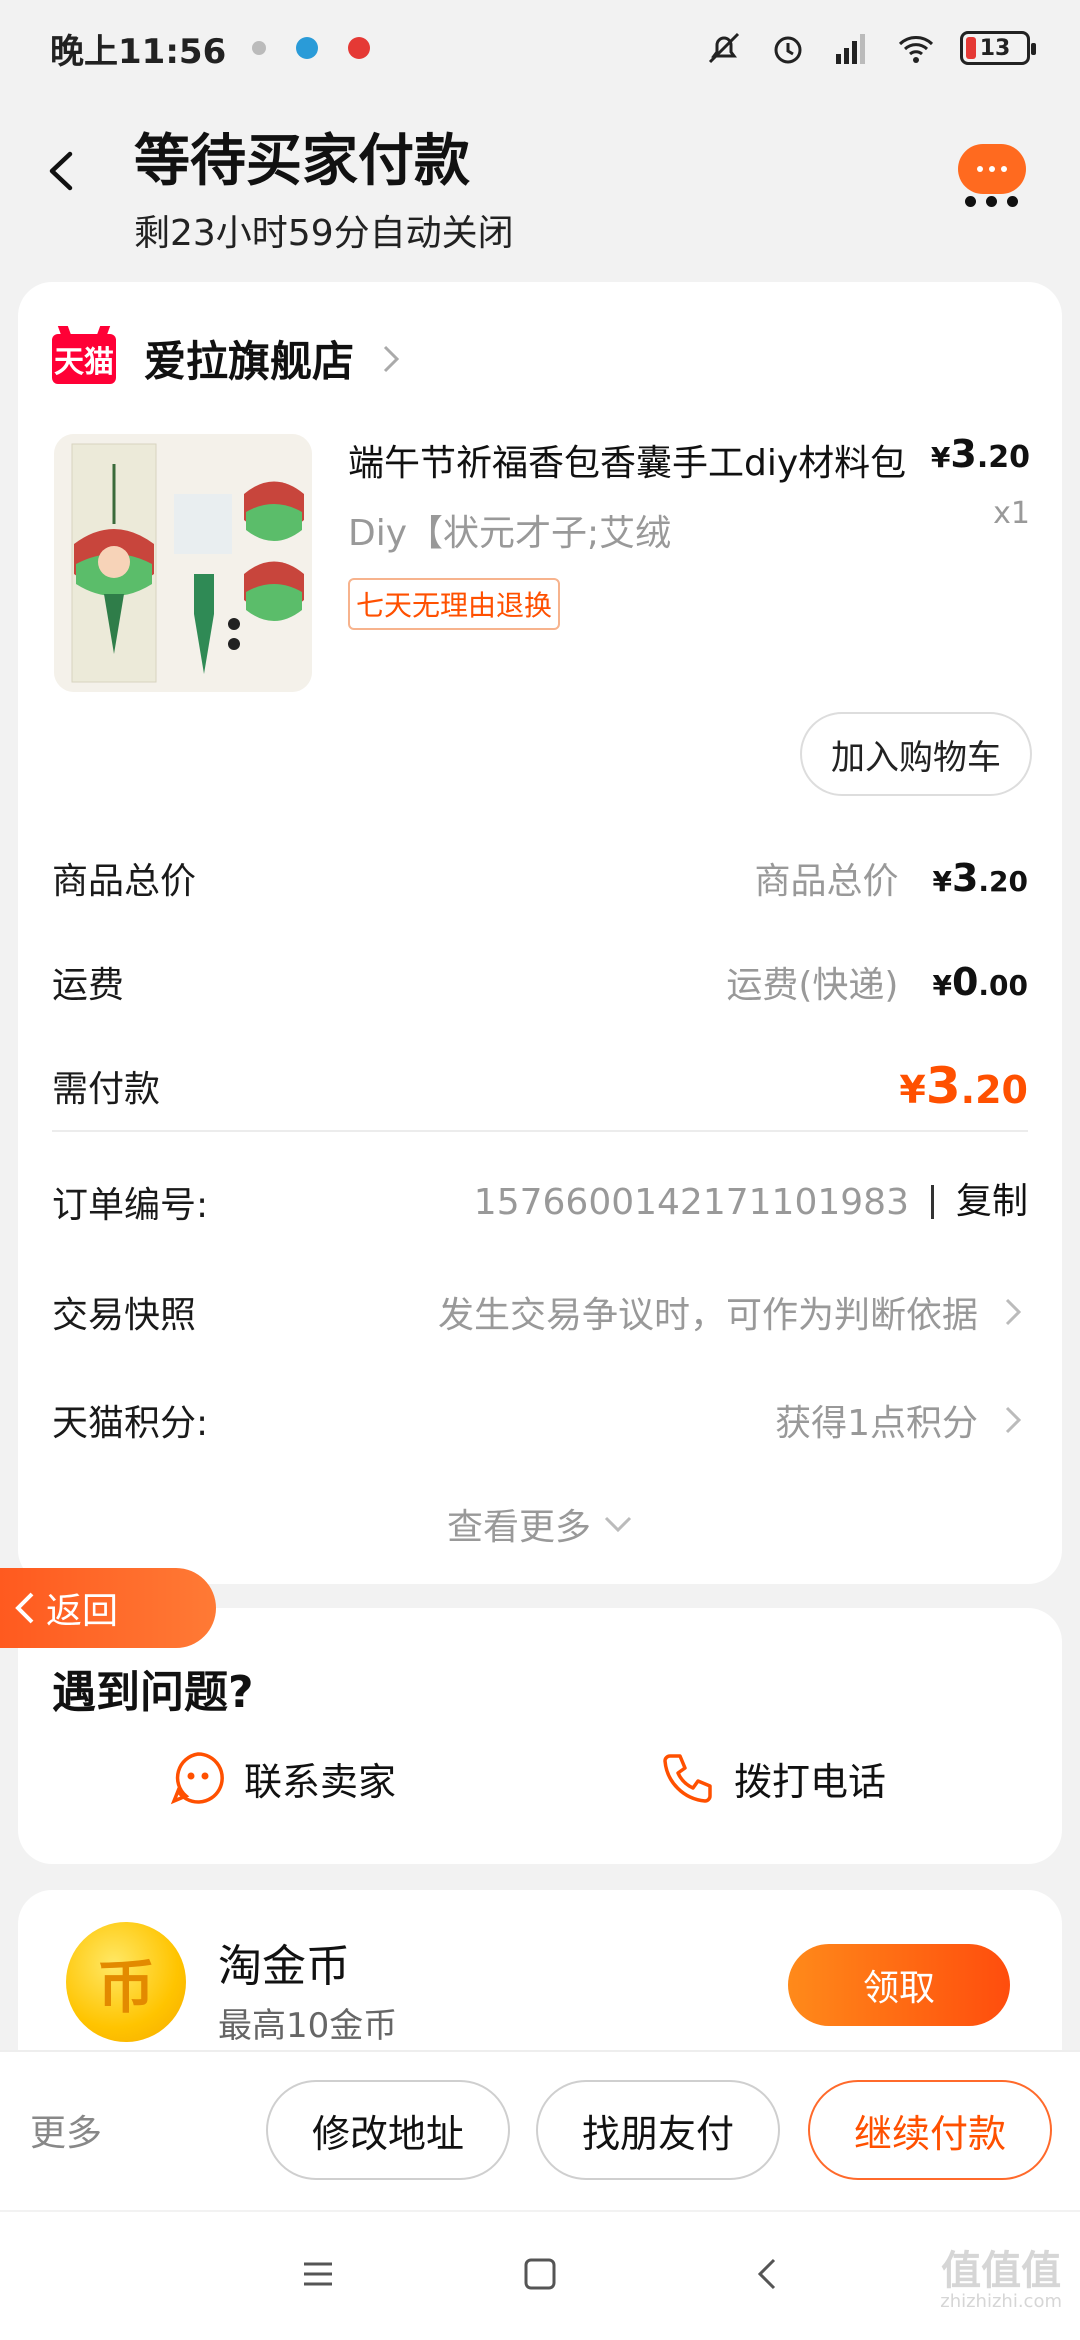 This screenshot has width=1080, height=2340. Describe the element at coordinates (106, 1089) in the screenshot. I see `amount-due-label: 需付款` at that location.